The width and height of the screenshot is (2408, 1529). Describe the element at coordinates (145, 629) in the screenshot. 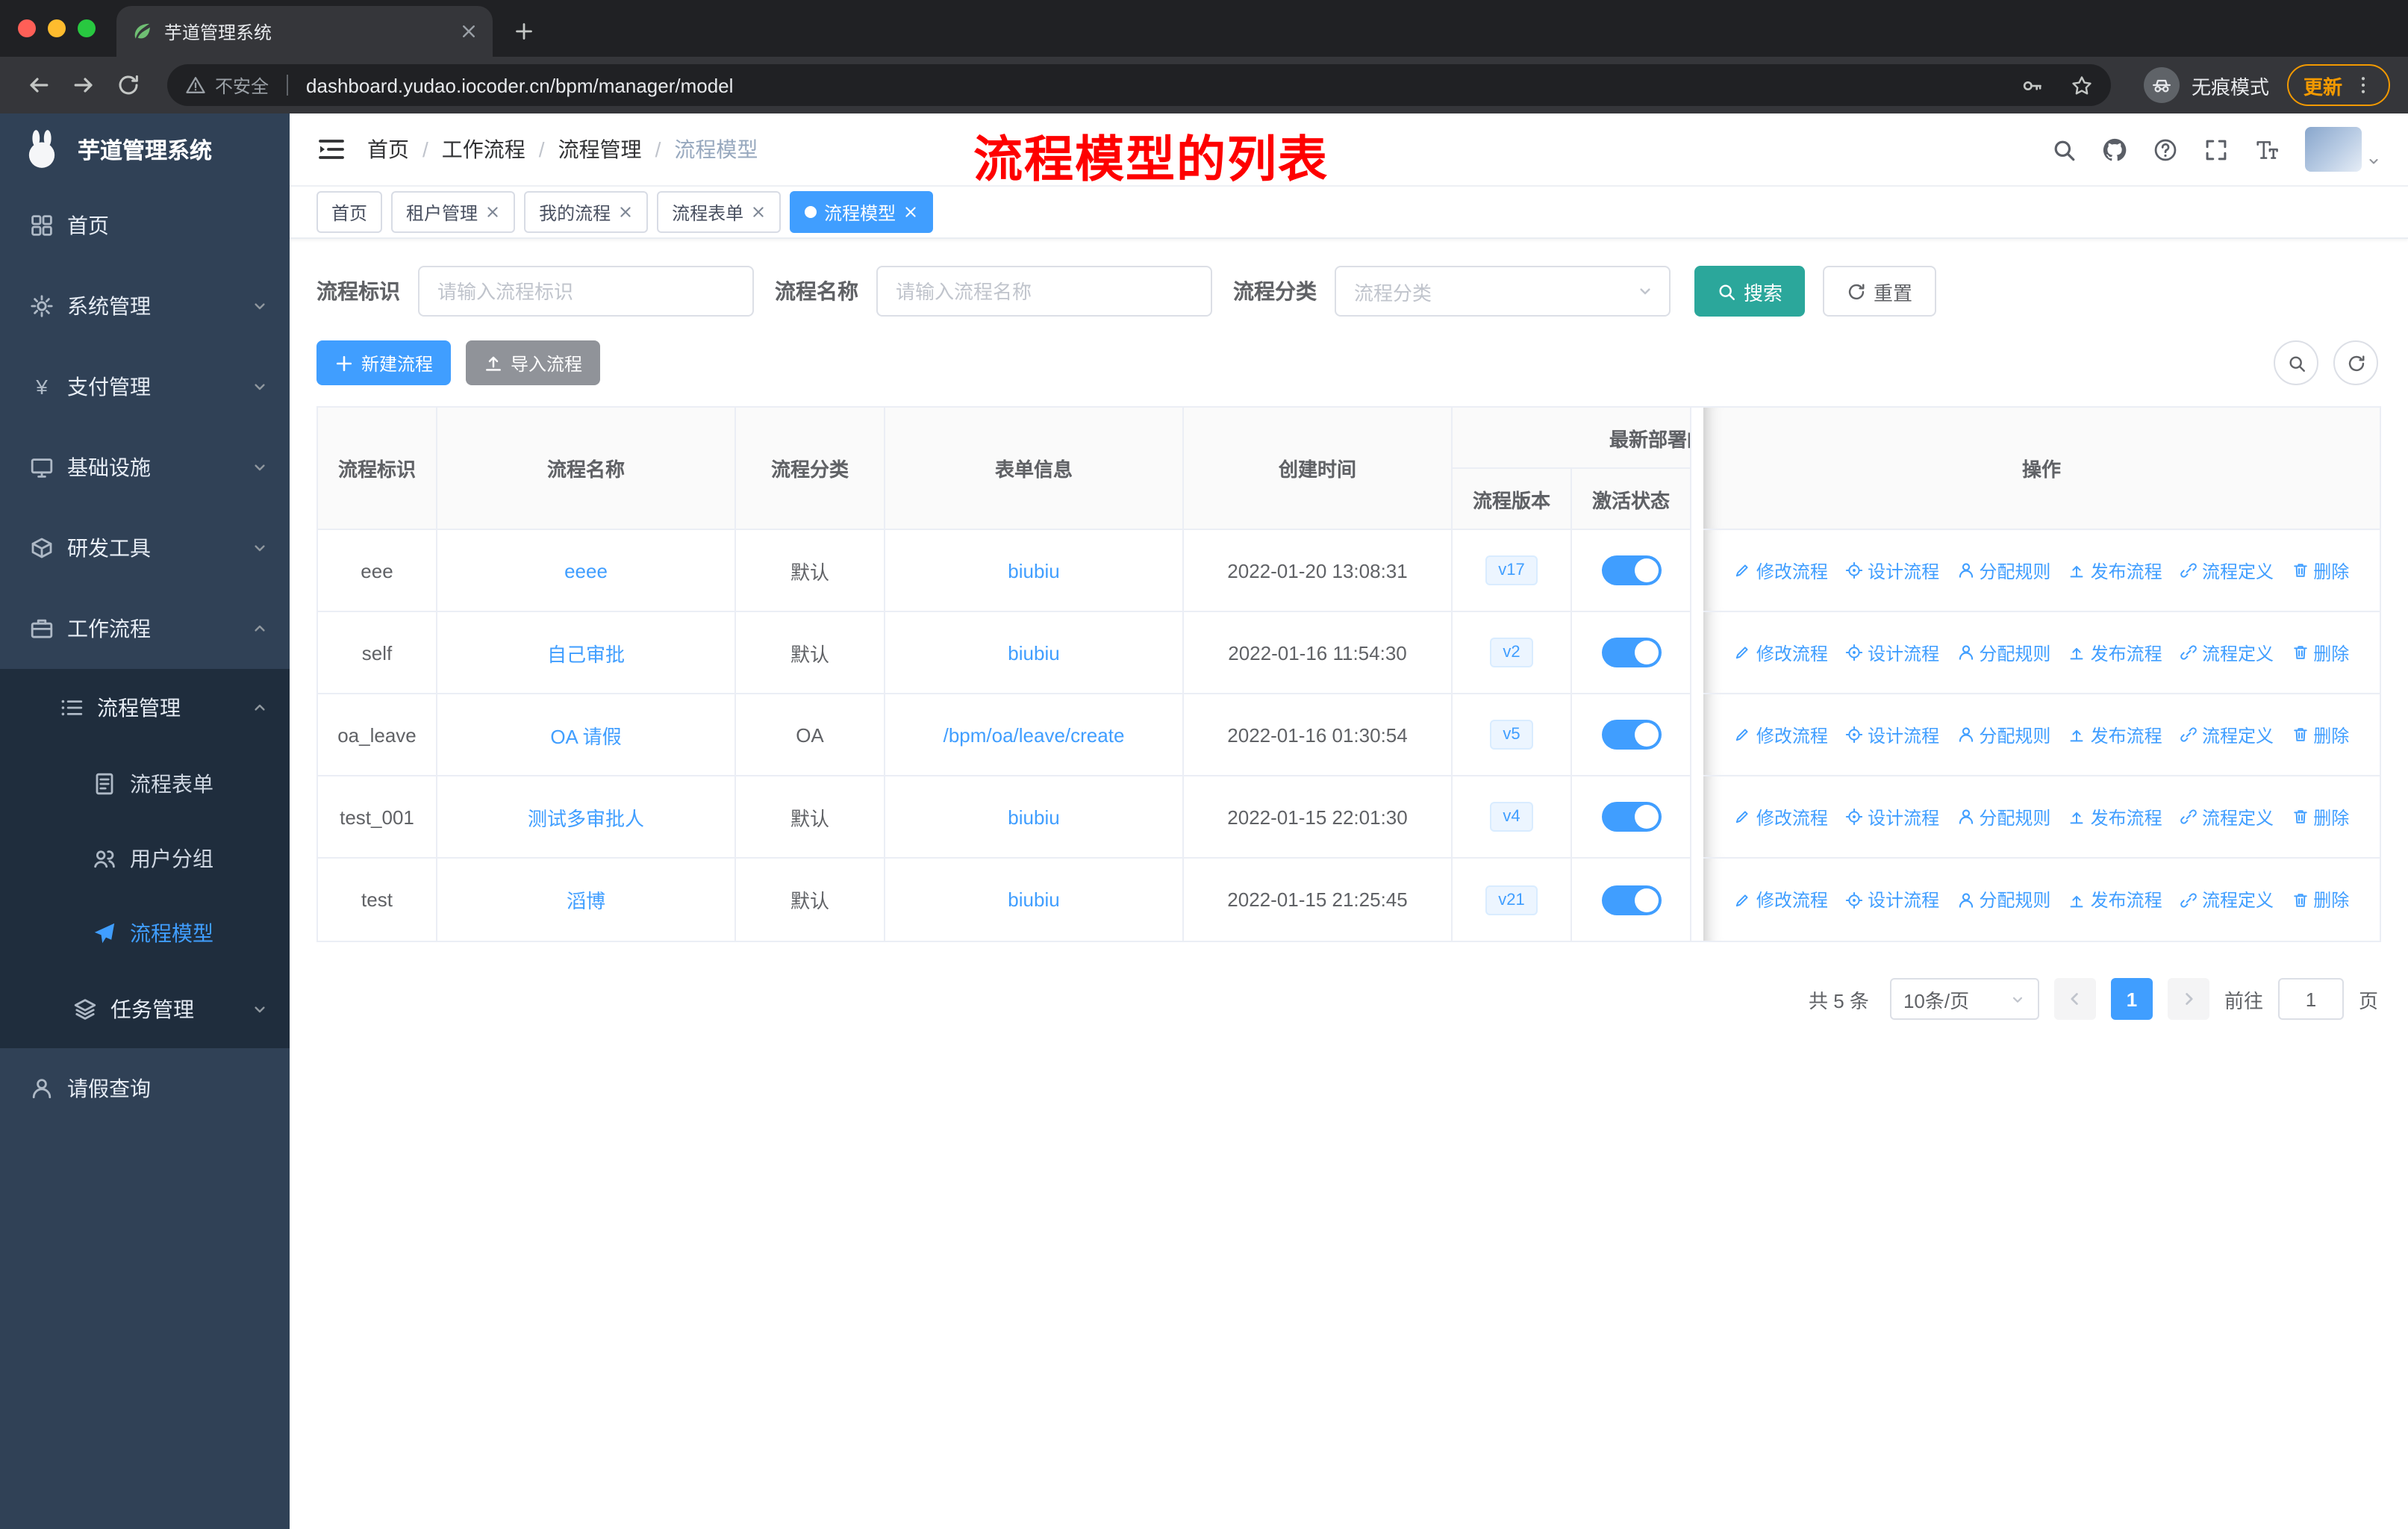

I see `sidebar-item-workflow: 工作流程` at that location.